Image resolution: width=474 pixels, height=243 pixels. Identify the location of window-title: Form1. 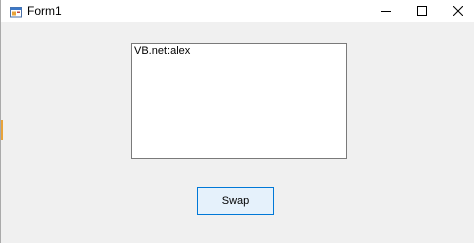
(44, 11).